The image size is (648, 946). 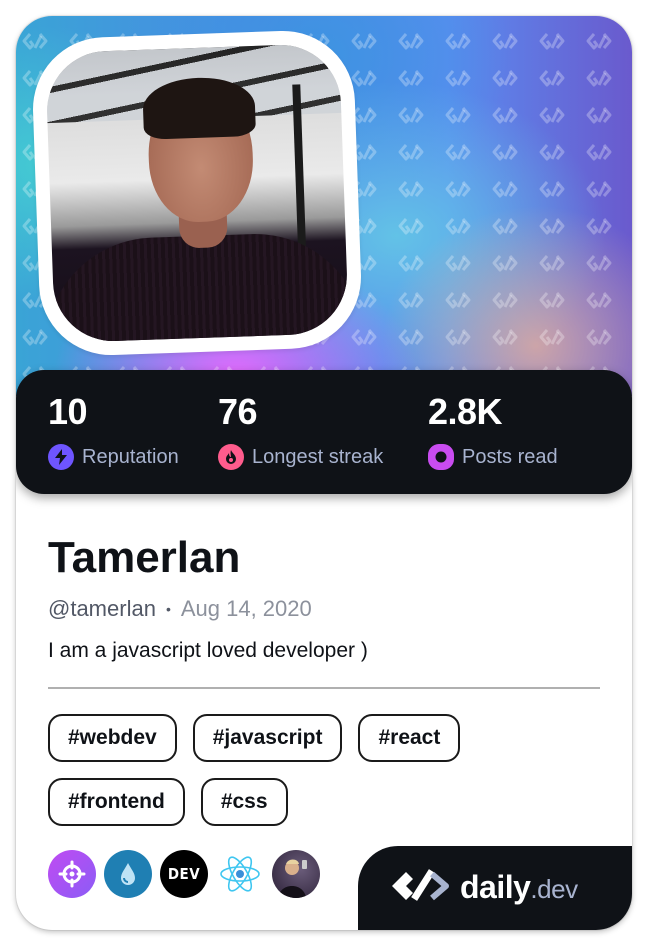 I want to click on lightning-icon, so click(x=61, y=457).